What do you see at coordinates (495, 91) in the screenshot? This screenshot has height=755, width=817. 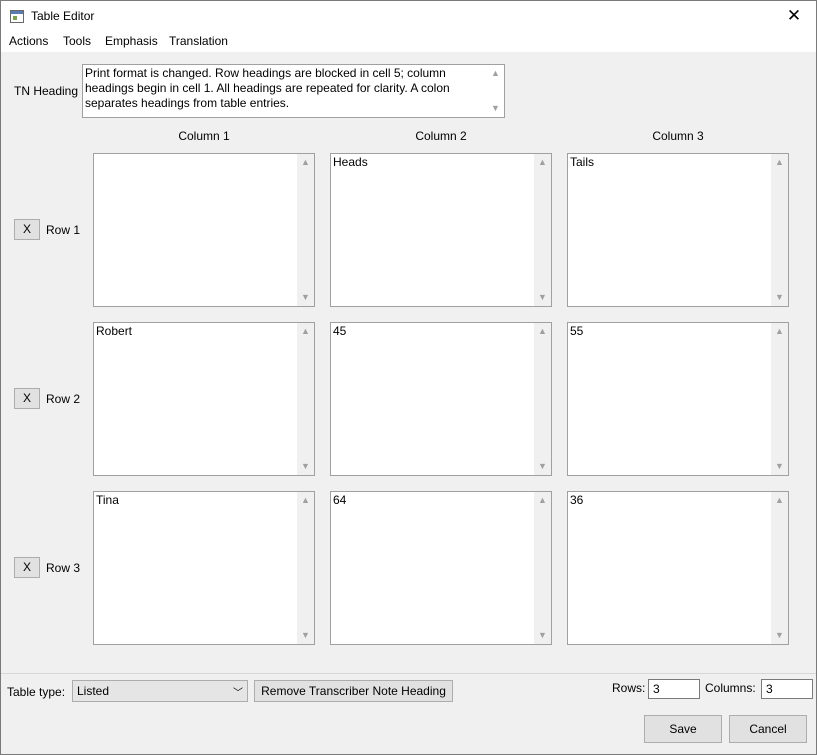 I see `tn-heading-scrollbar: ▲ ▼` at bounding box center [495, 91].